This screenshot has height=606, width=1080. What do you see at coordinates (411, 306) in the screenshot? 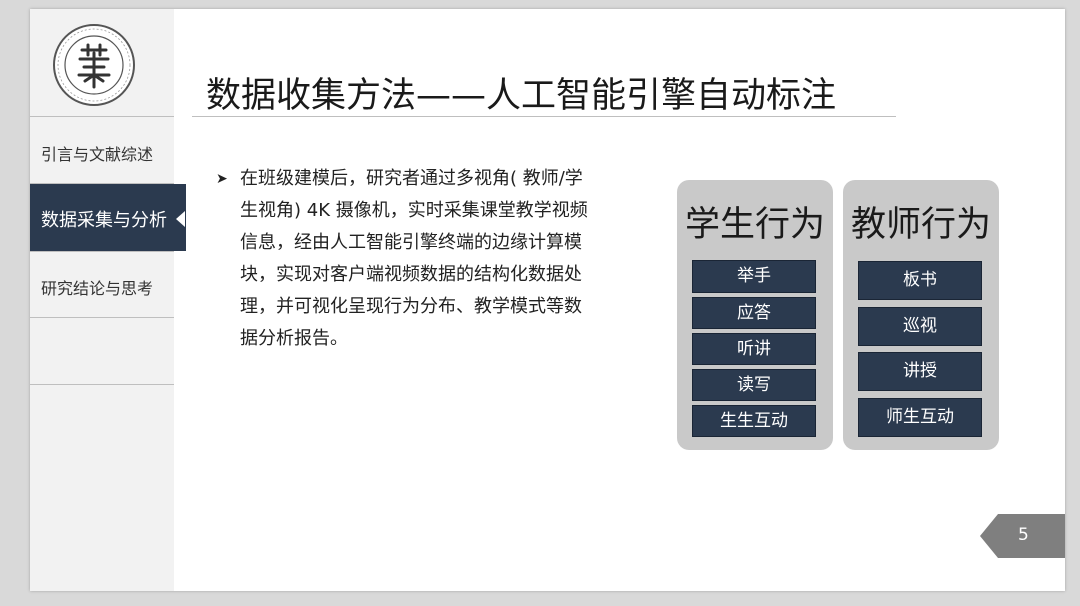
I see `bullet-line: 理，并可视化呈现行为分布、教学模式等数` at bounding box center [411, 306].